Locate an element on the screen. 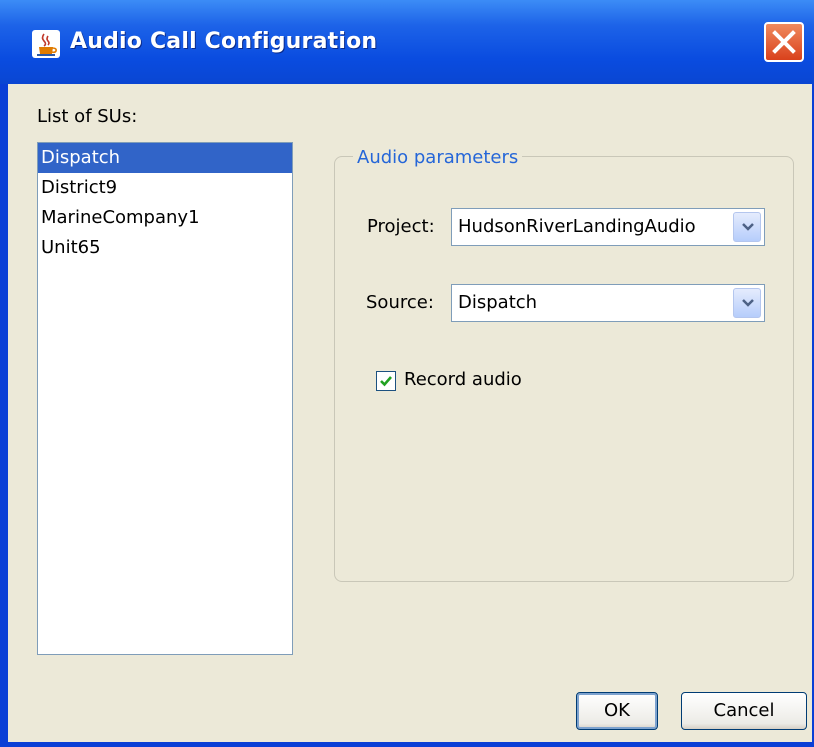  ok-button: OK is located at coordinates (617, 711).